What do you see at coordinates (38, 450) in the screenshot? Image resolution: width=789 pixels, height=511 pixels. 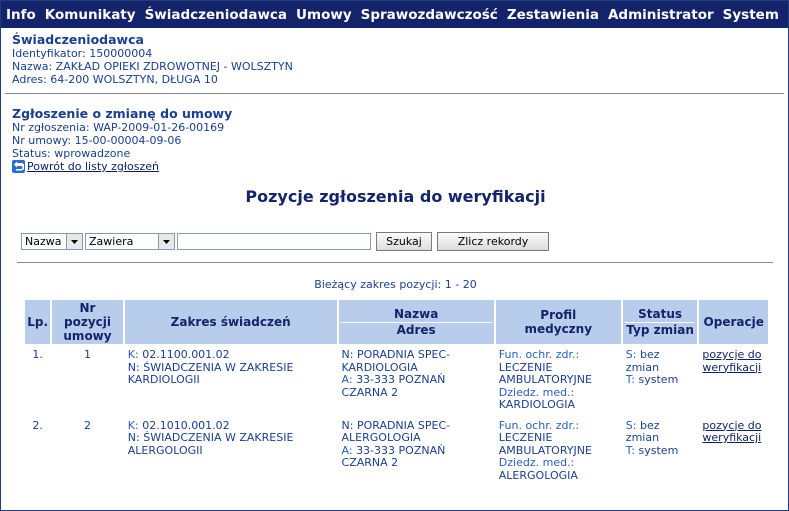 I see `row-lp: 2.` at bounding box center [38, 450].